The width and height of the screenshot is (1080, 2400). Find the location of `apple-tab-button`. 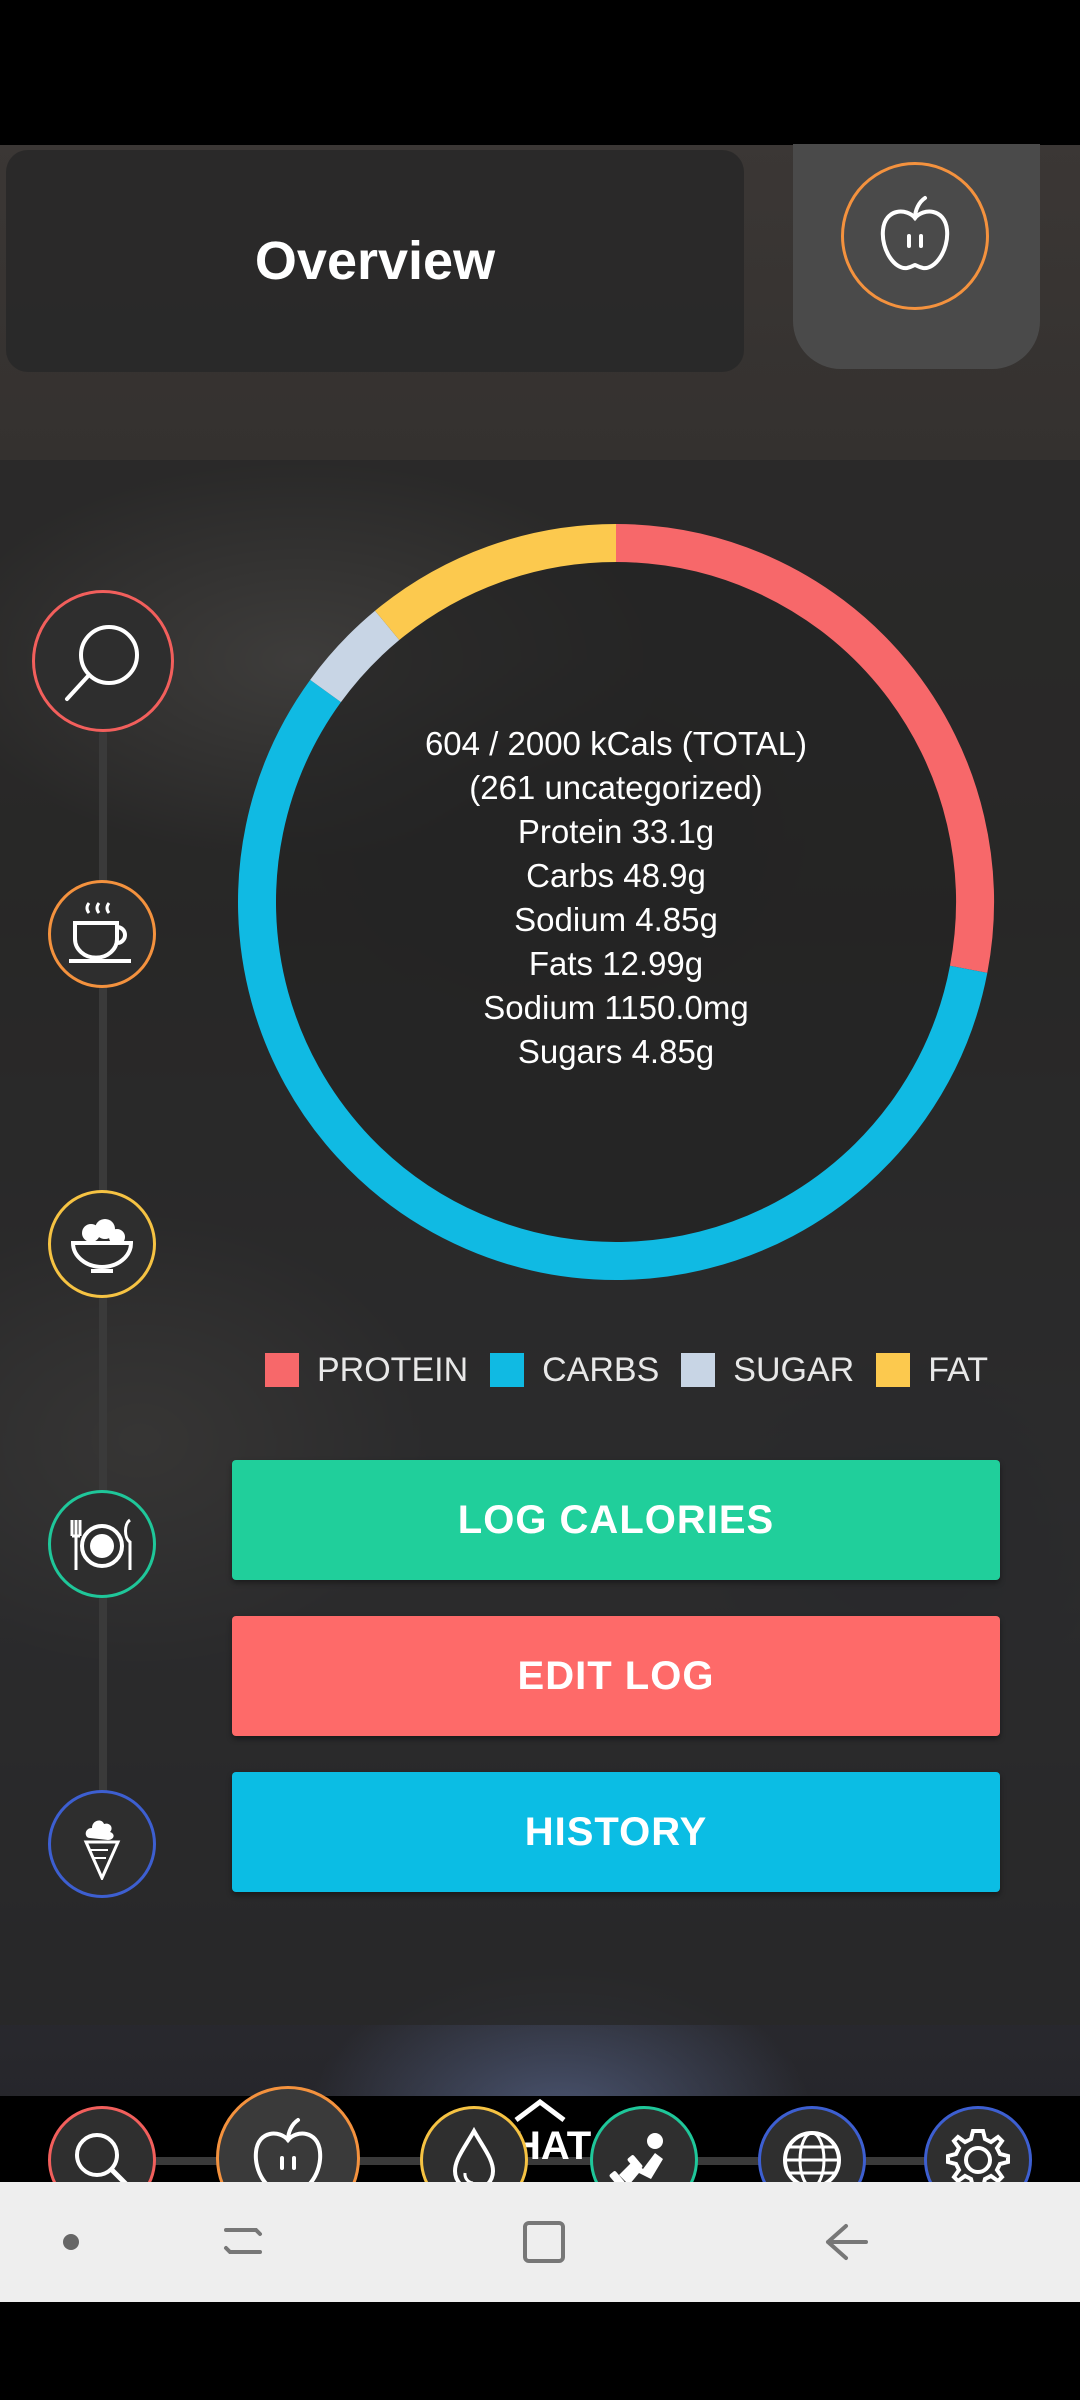

apple-tab-button is located at coordinates (916, 256).